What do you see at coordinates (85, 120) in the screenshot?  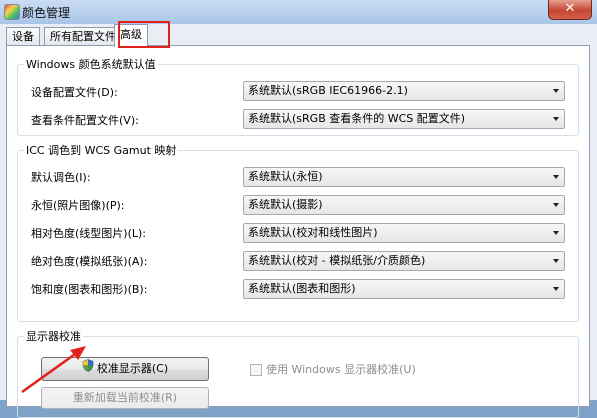 I see `viewing-conditions-label: 查看条件配置文件(V):` at bounding box center [85, 120].